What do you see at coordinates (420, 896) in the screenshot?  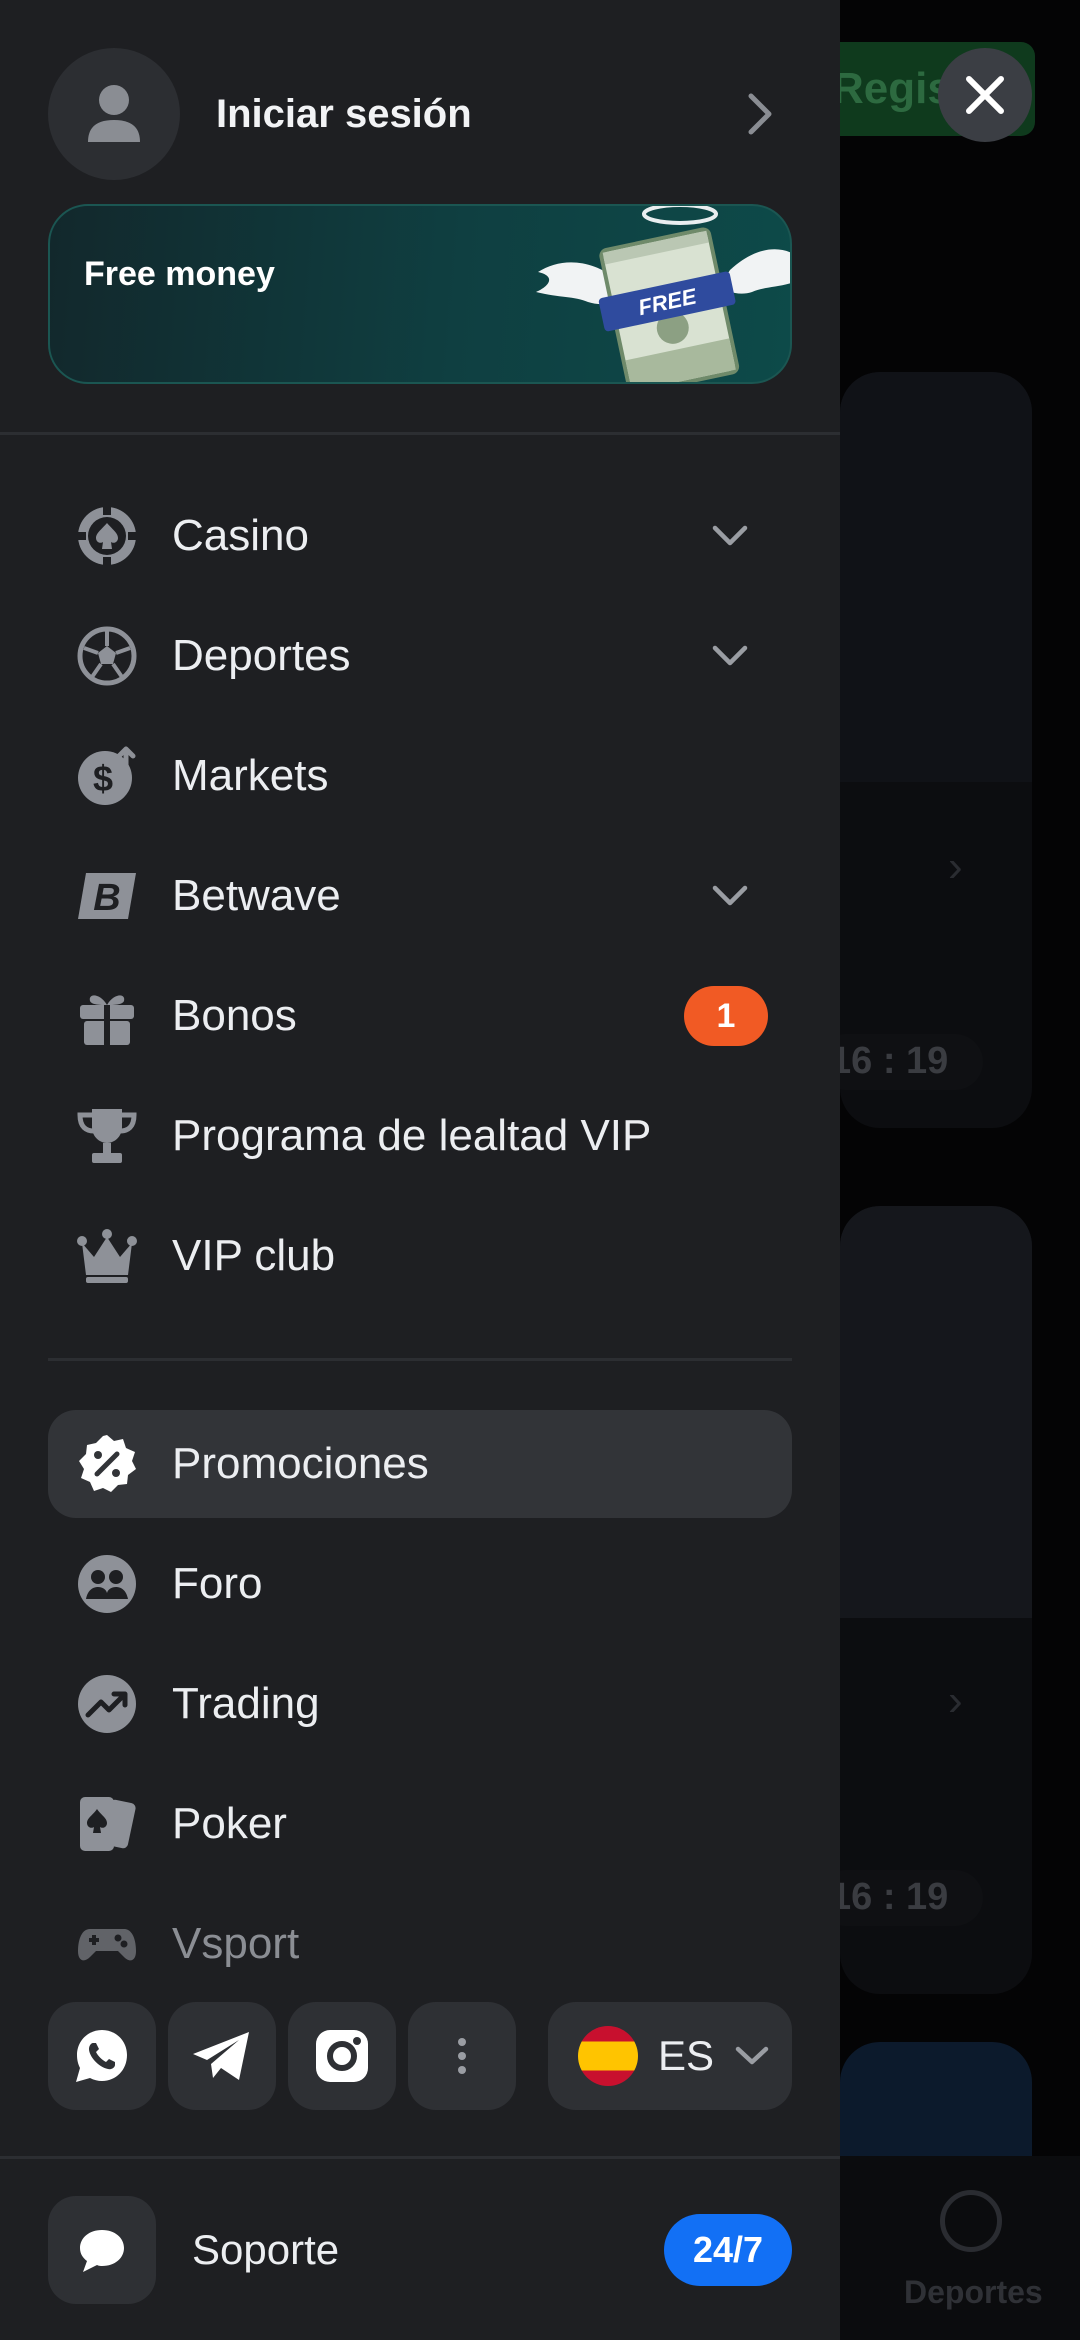 I see `menu-item-betwave: B Betwave` at bounding box center [420, 896].